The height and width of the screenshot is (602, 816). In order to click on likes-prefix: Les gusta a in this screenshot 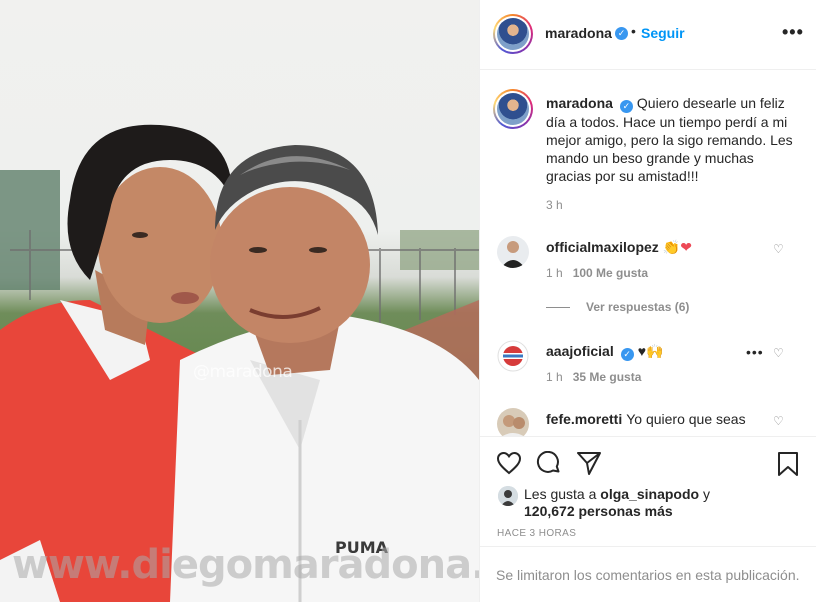, I will do `click(562, 494)`.